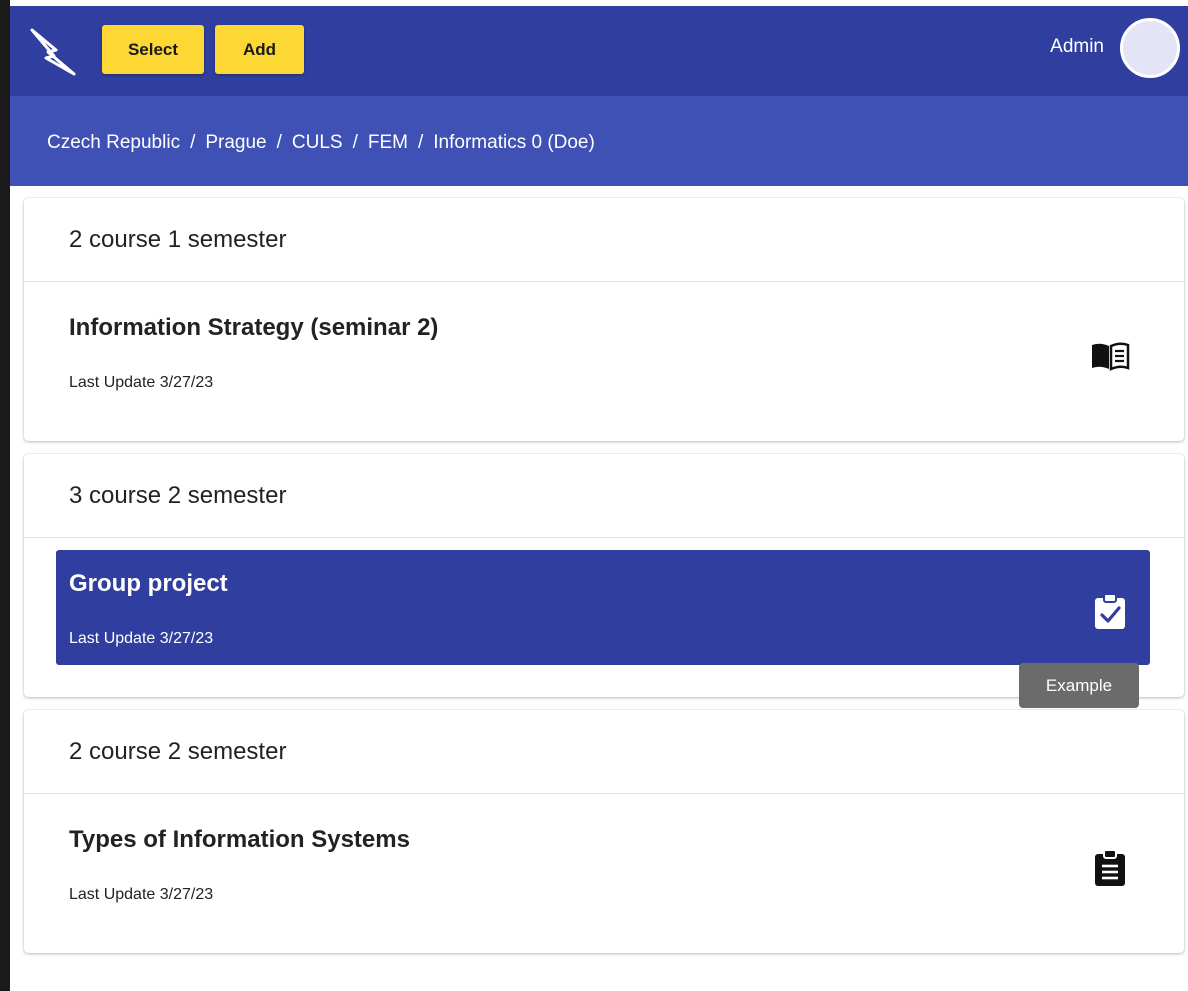  Describe the element at coordinates (317, 143) in the screenshot. I see `breadcrumb-item-university: CULS` at that location.